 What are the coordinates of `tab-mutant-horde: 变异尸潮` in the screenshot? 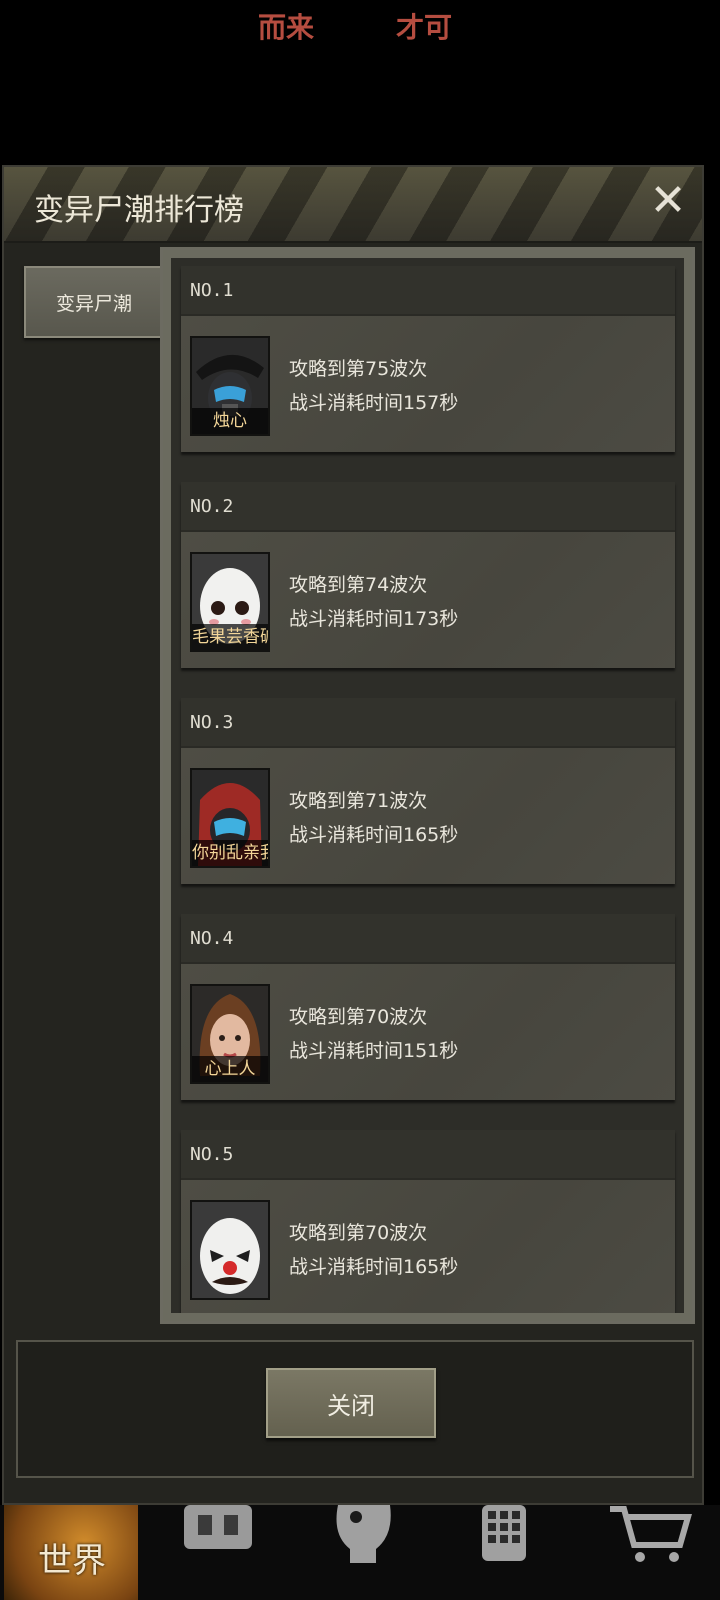 It's located at (93, 302).